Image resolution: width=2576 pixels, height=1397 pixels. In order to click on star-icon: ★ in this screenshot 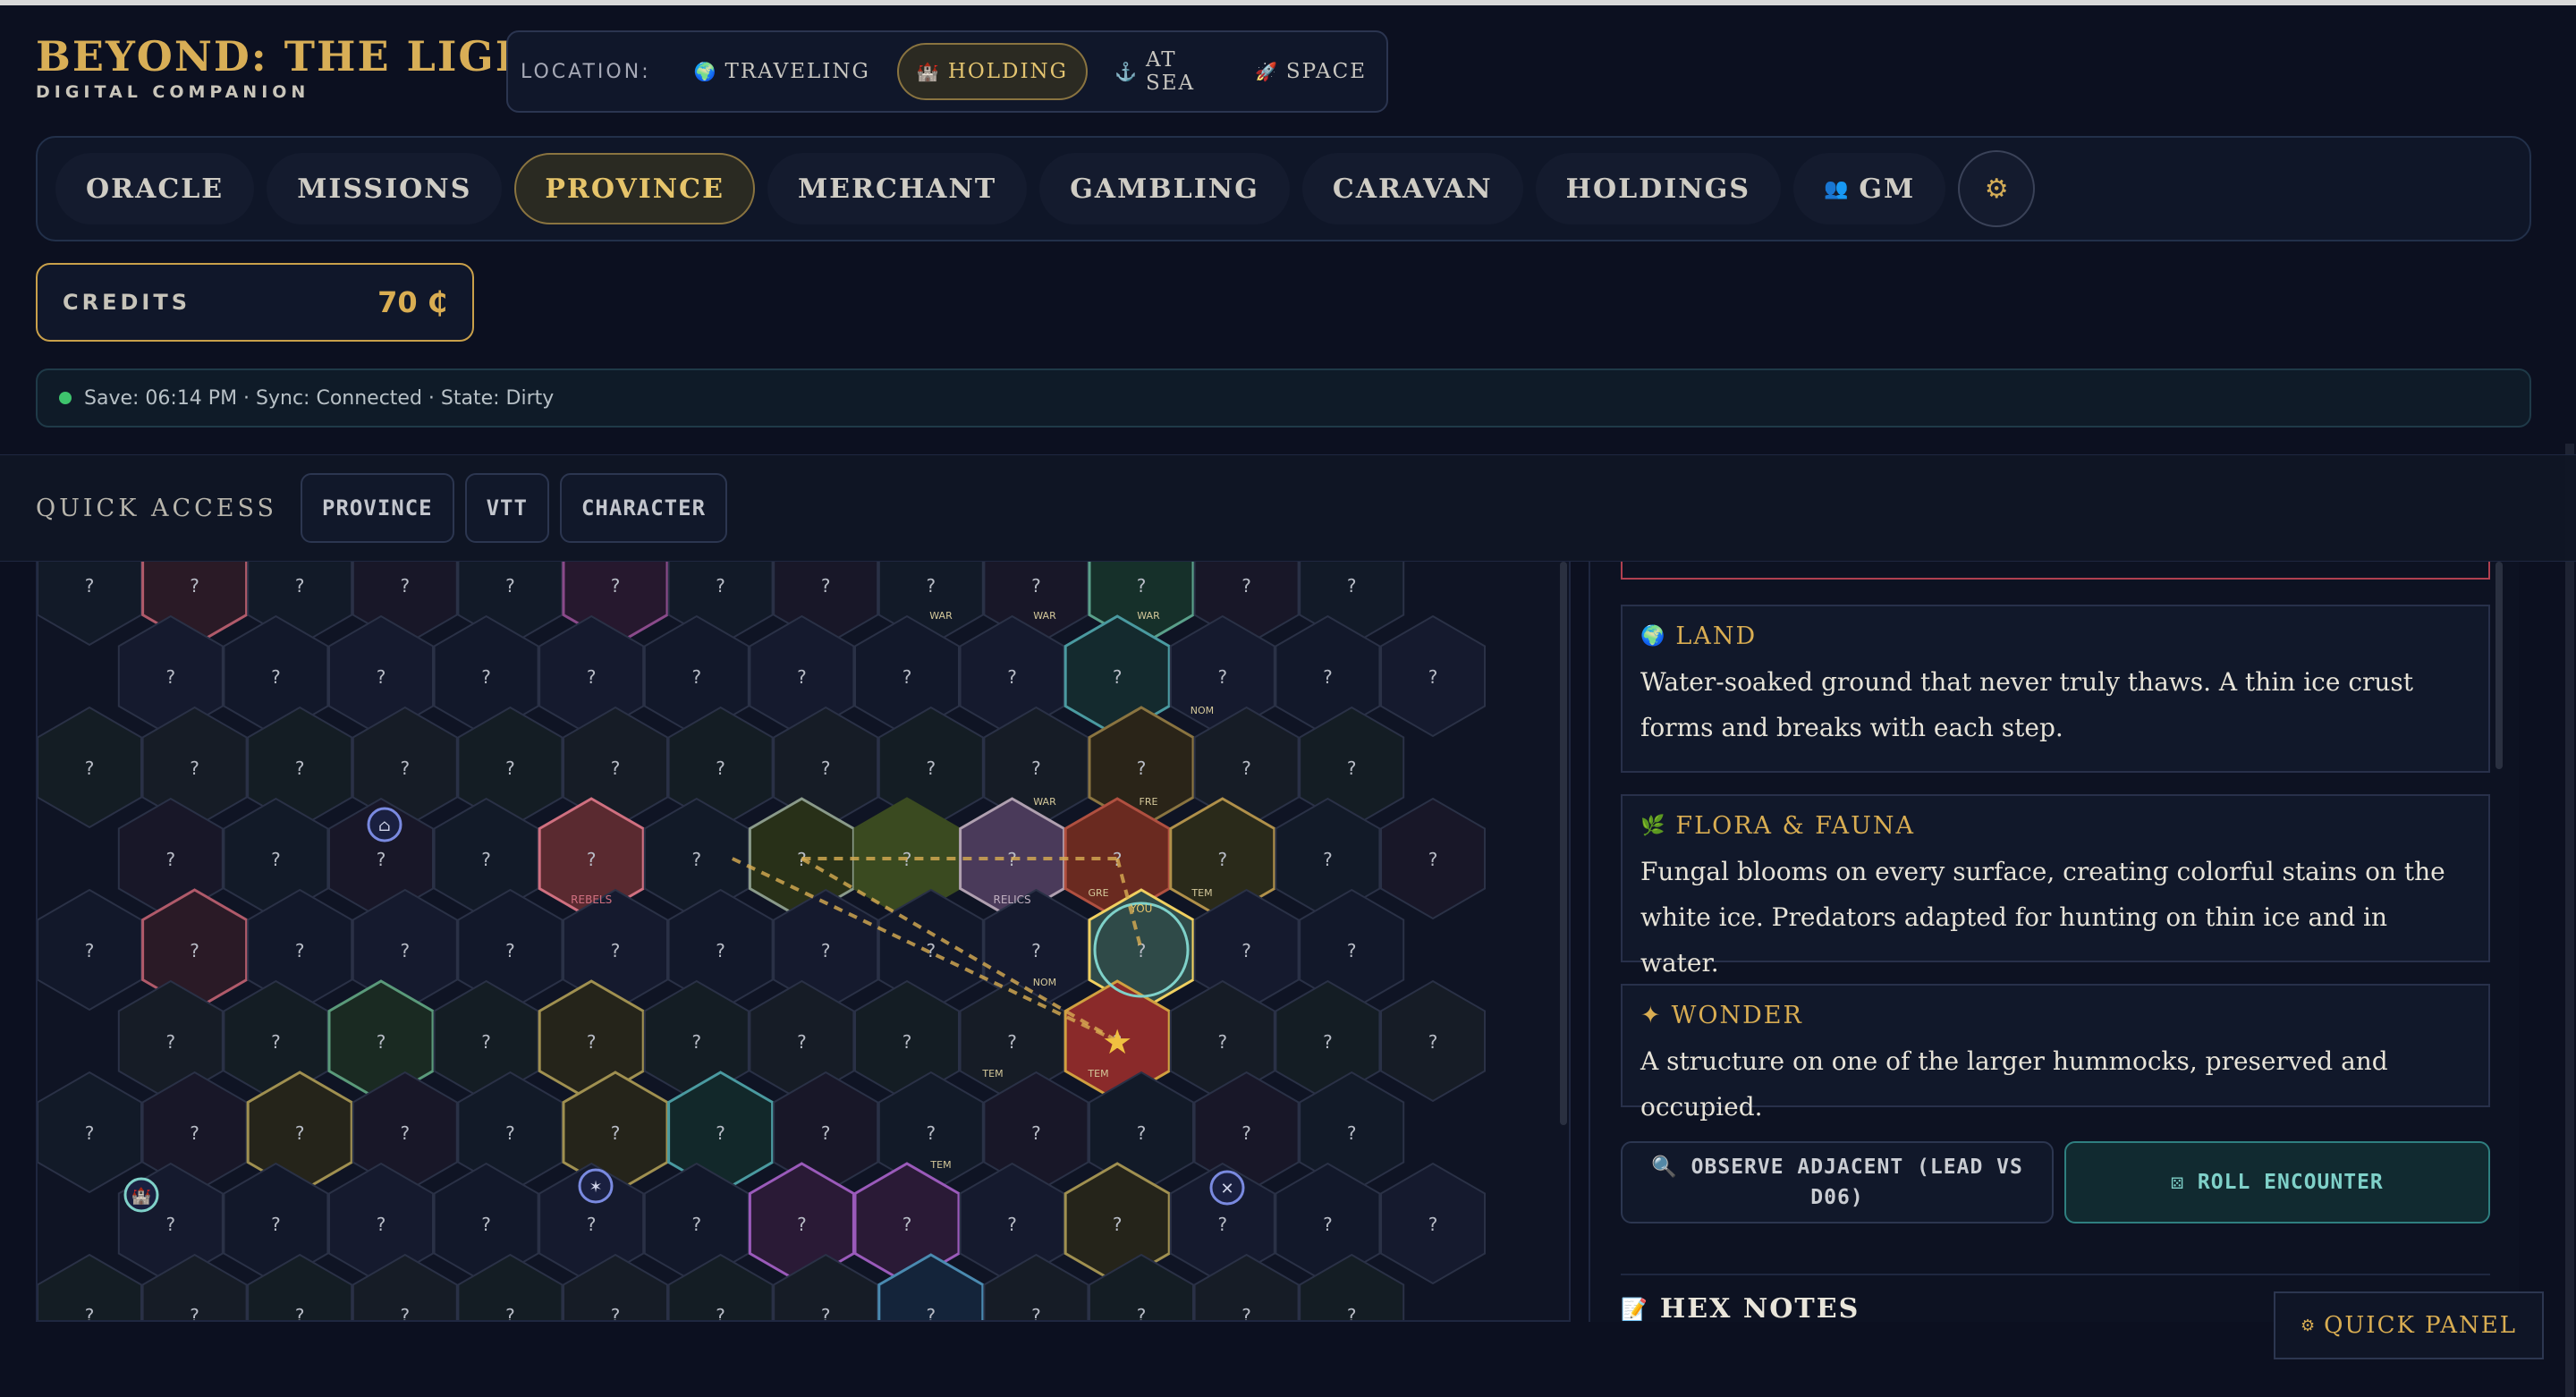, I will do `click(1117, 1042)`.